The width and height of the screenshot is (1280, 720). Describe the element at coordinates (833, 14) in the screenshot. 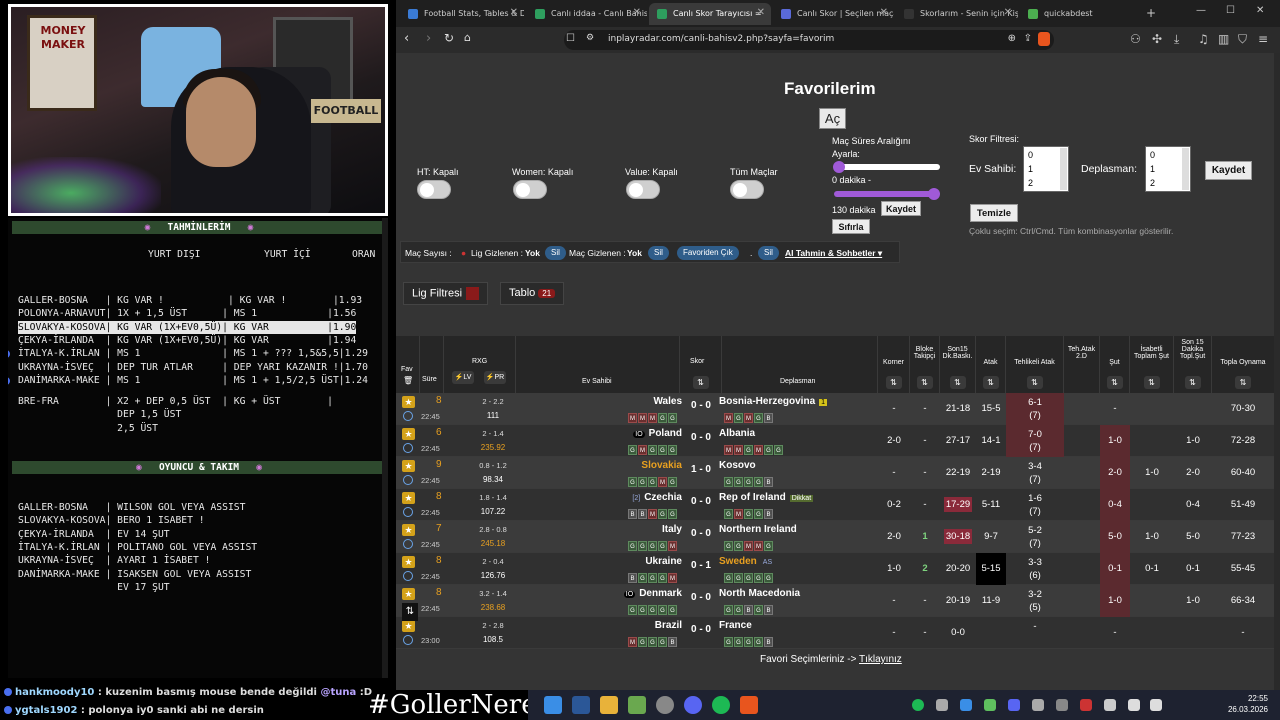

I see `browser-tab: Canlı Skor | Seçilen maça ✕` at that location.